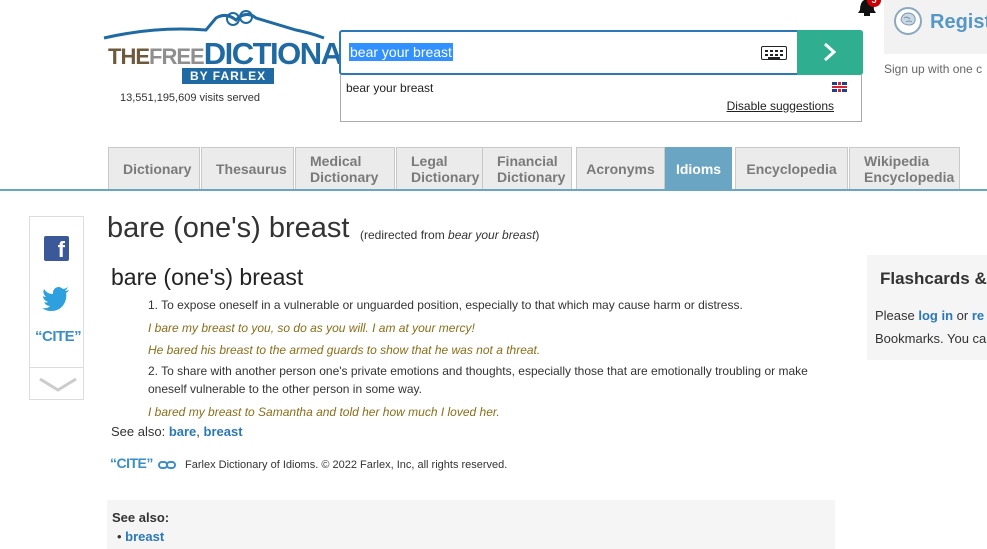 The height and width of the screenshot is (549, 987). Describe the element at coordinates (492, 235) in the screenshot. I see `redirect-term: bear your breast` at that location.